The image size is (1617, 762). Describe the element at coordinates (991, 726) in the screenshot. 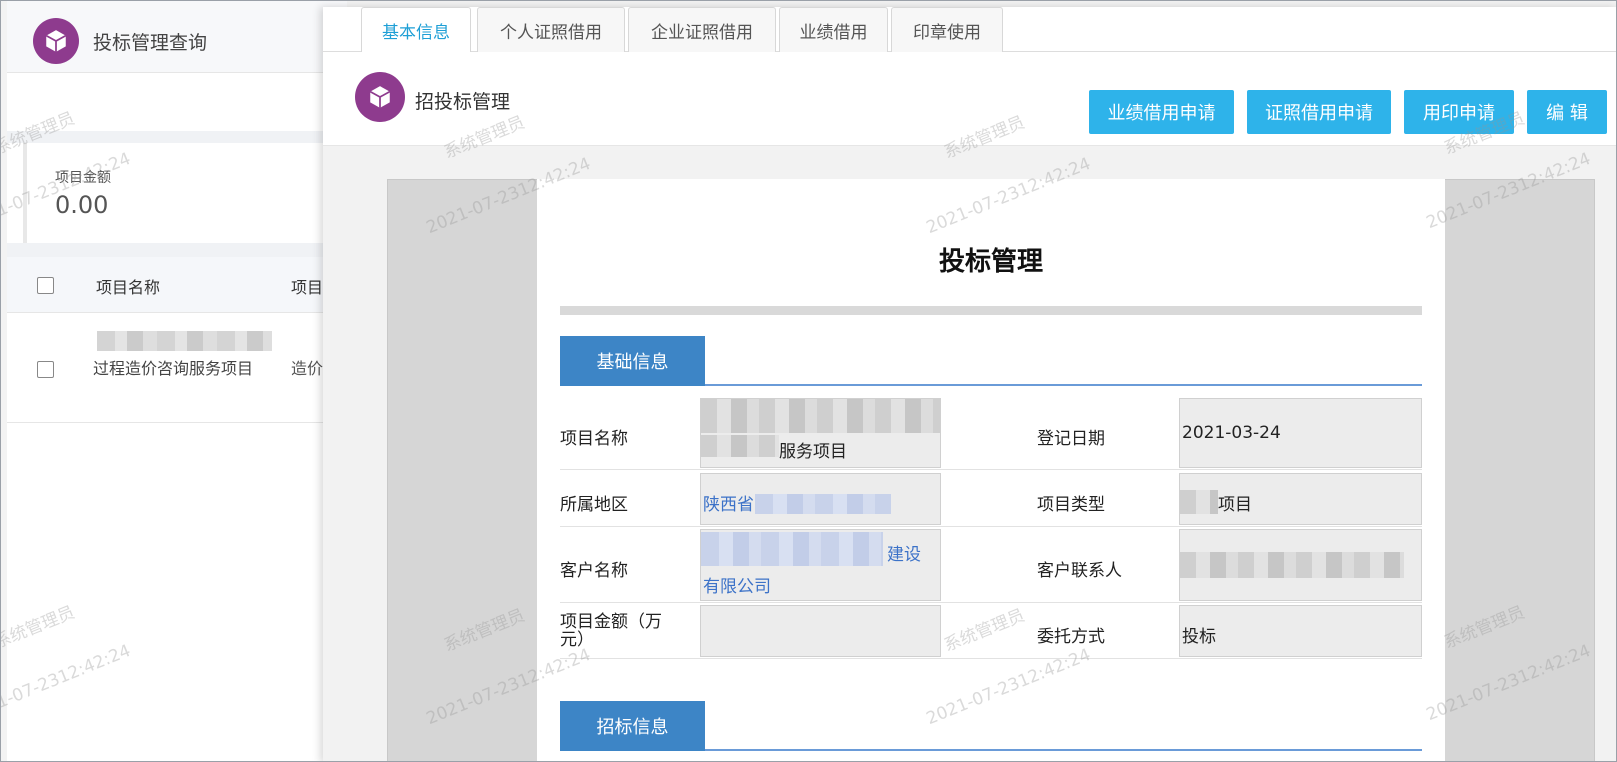

I see `section-bidding-info: 招标信息` at that location.